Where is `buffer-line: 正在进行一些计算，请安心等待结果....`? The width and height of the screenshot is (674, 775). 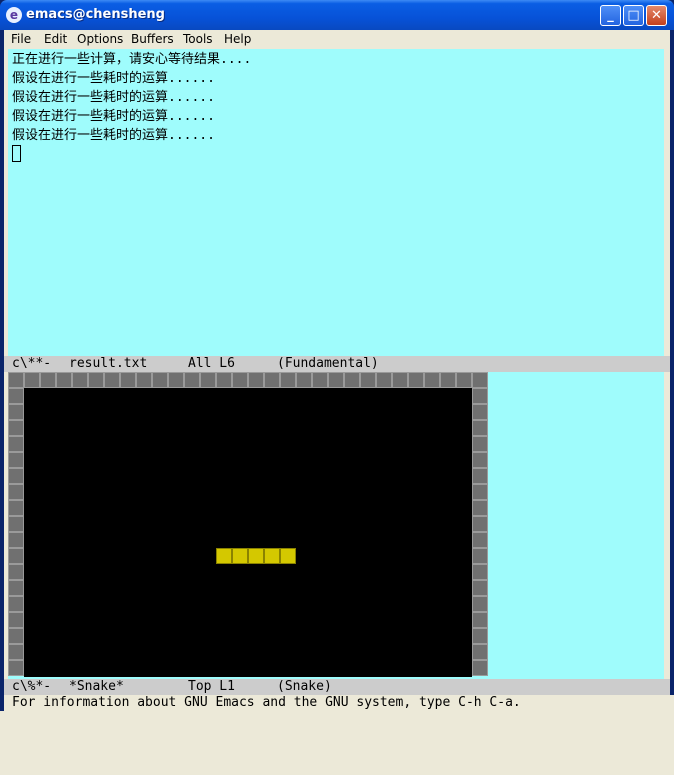
buffer-line: 正在进行一些计算，请安心等待结果.... is located at coordinates (132, 59).